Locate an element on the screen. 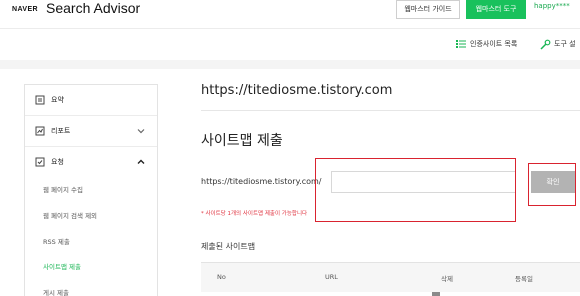 The width and height of the screenshot is (580, 296). sidebar-item-summary: 요약 is located at coordinates (91, 100).